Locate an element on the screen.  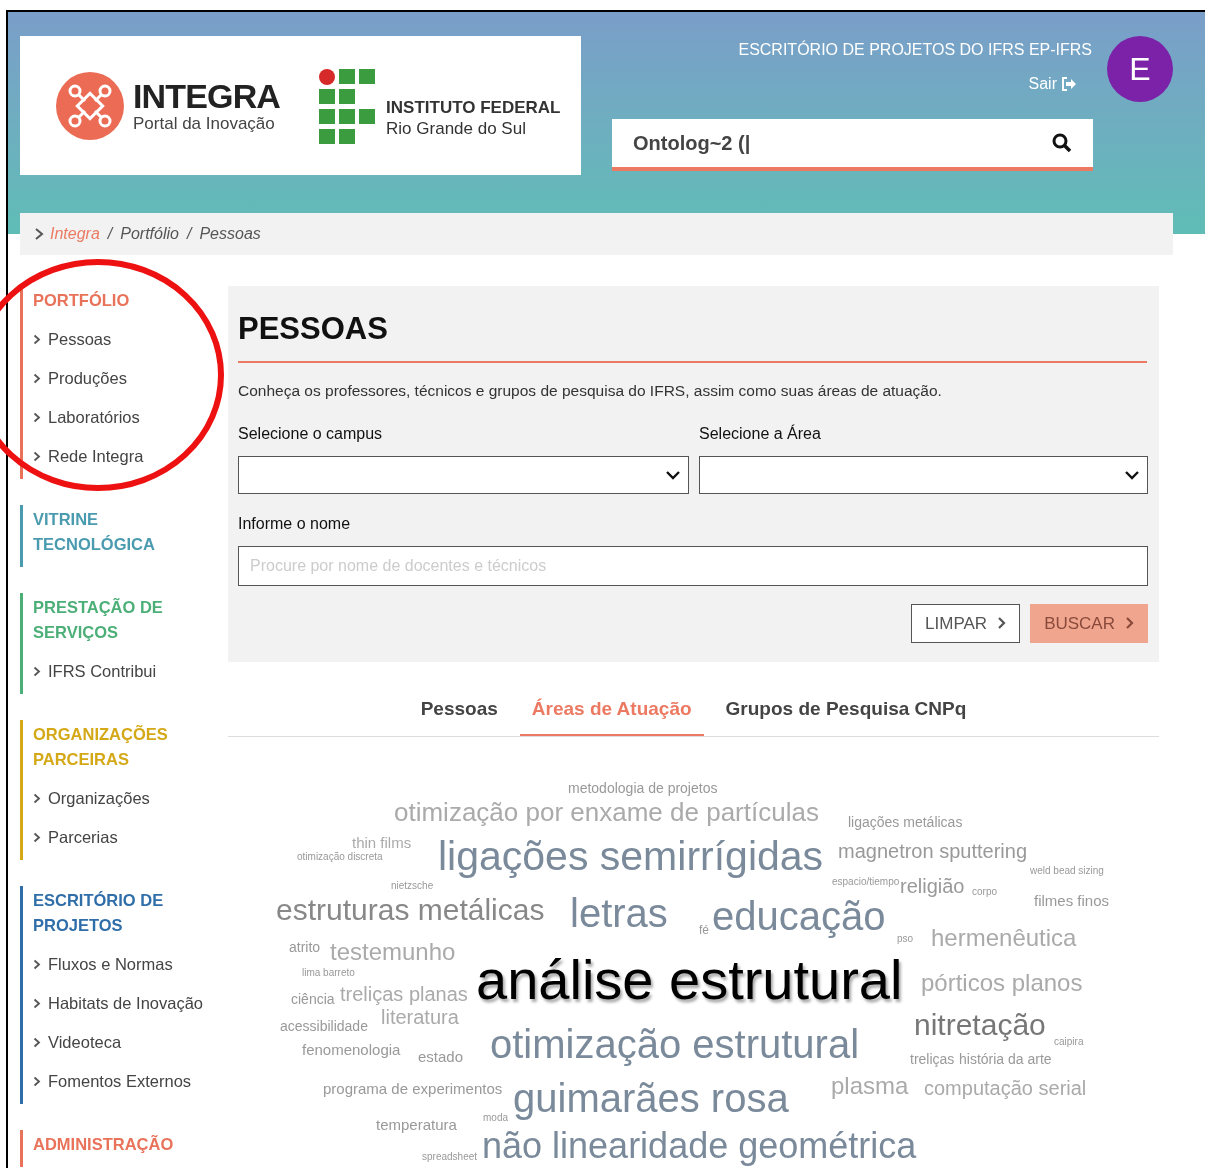
section-title: VITRINE TECNOLÓGICA is located at coordinates (124, 532).